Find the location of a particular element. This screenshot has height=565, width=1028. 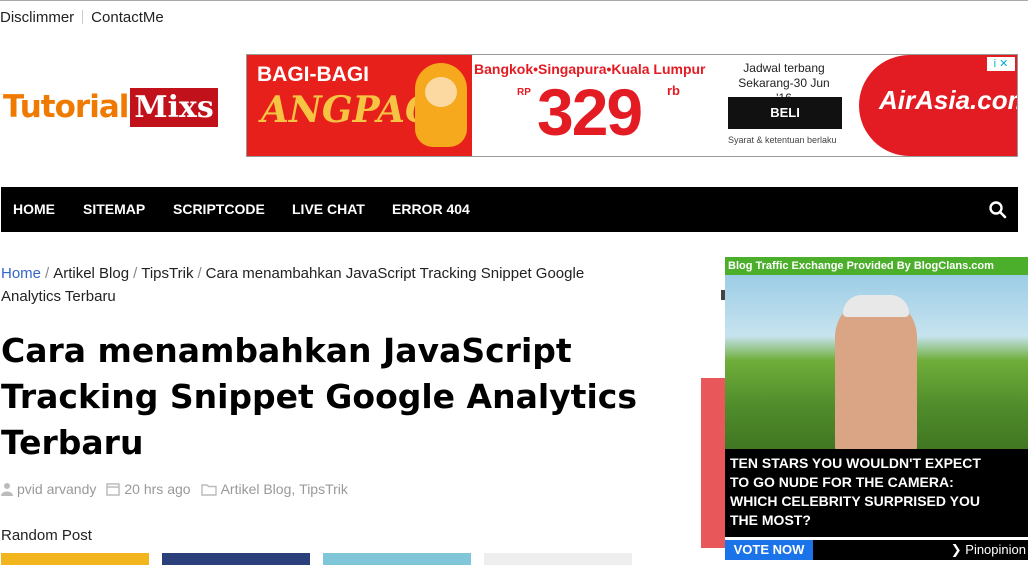

breadcrumb-artikel-blog: Artikel Blog is located at coordinates (91, 273).